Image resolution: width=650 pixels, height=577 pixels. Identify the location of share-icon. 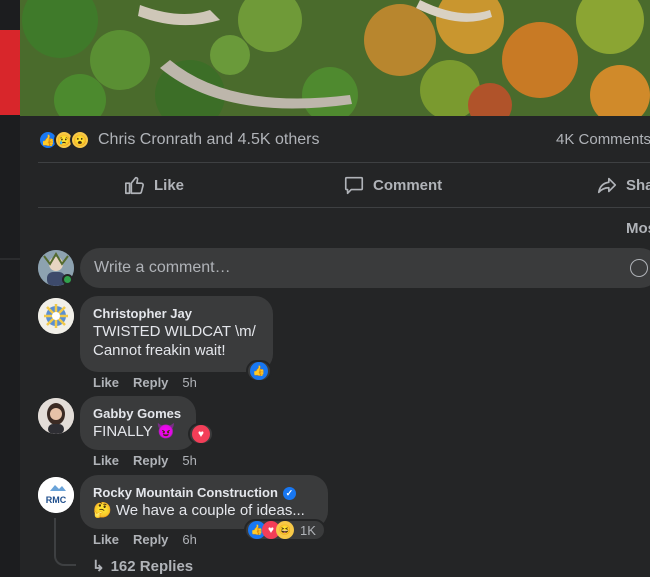
(607, 185).